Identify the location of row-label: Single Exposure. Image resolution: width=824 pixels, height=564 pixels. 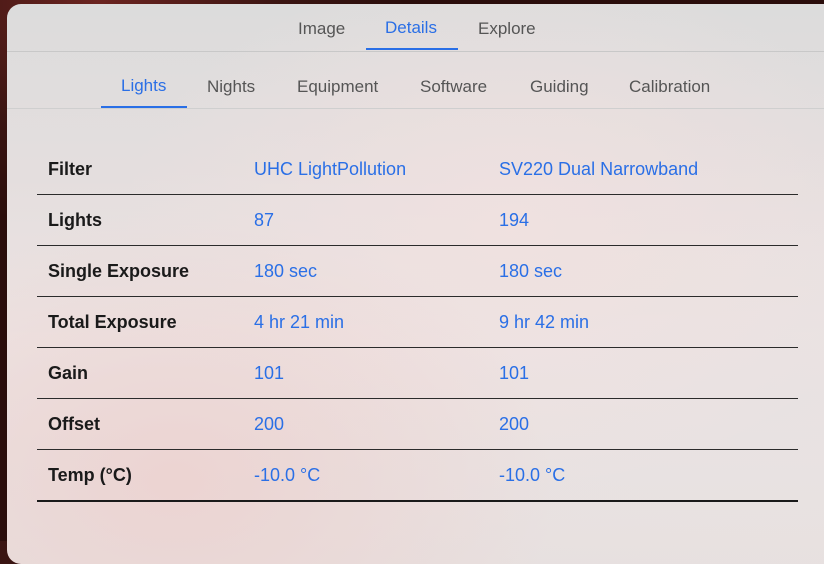
(140, 271).